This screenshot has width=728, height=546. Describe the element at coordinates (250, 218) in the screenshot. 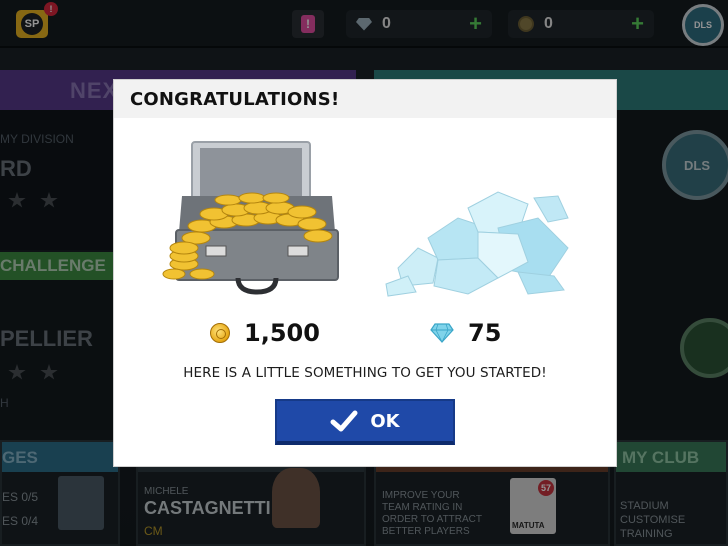

I see `briefcase-of-coins-icon` at that location.